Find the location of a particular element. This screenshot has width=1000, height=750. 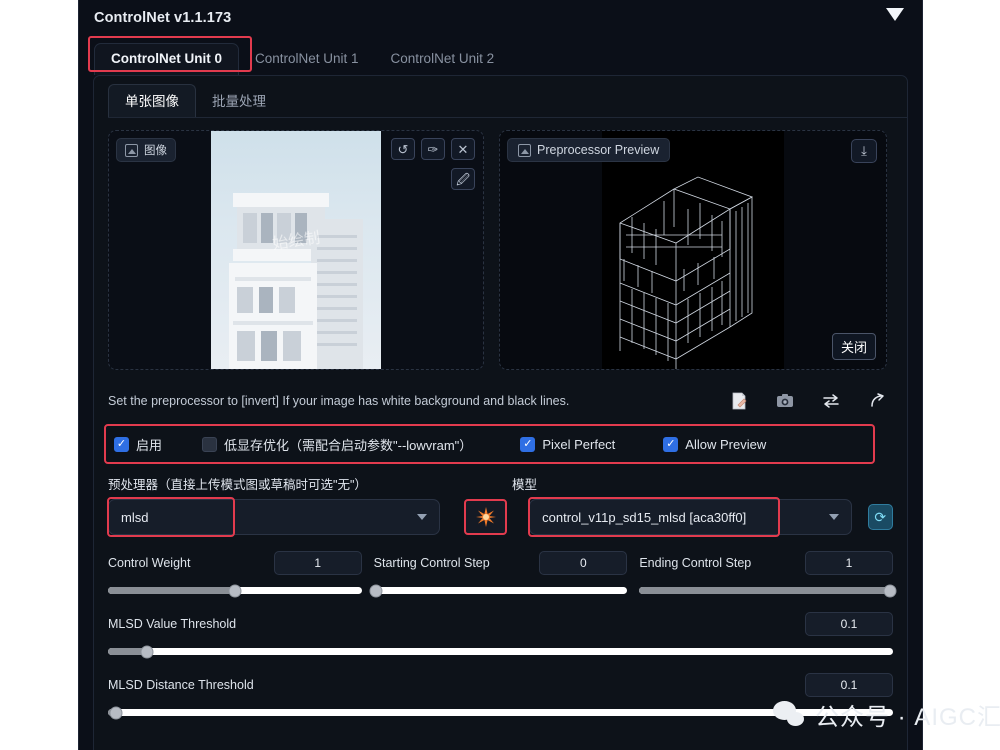

eraser-icon: ✑ is located at coordinates (433, 149).